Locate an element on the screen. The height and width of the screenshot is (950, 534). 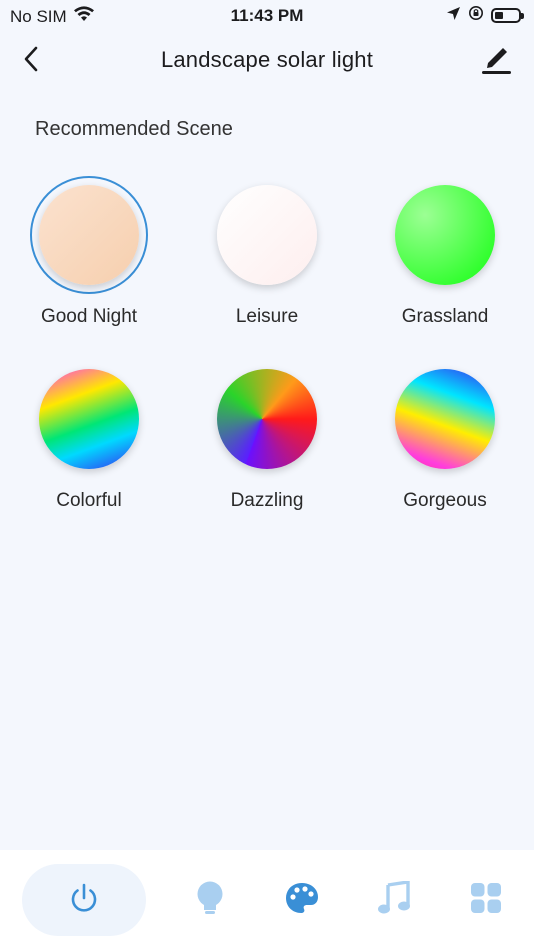
scene-colorful: Colorful is located at coordinates (89, 436).